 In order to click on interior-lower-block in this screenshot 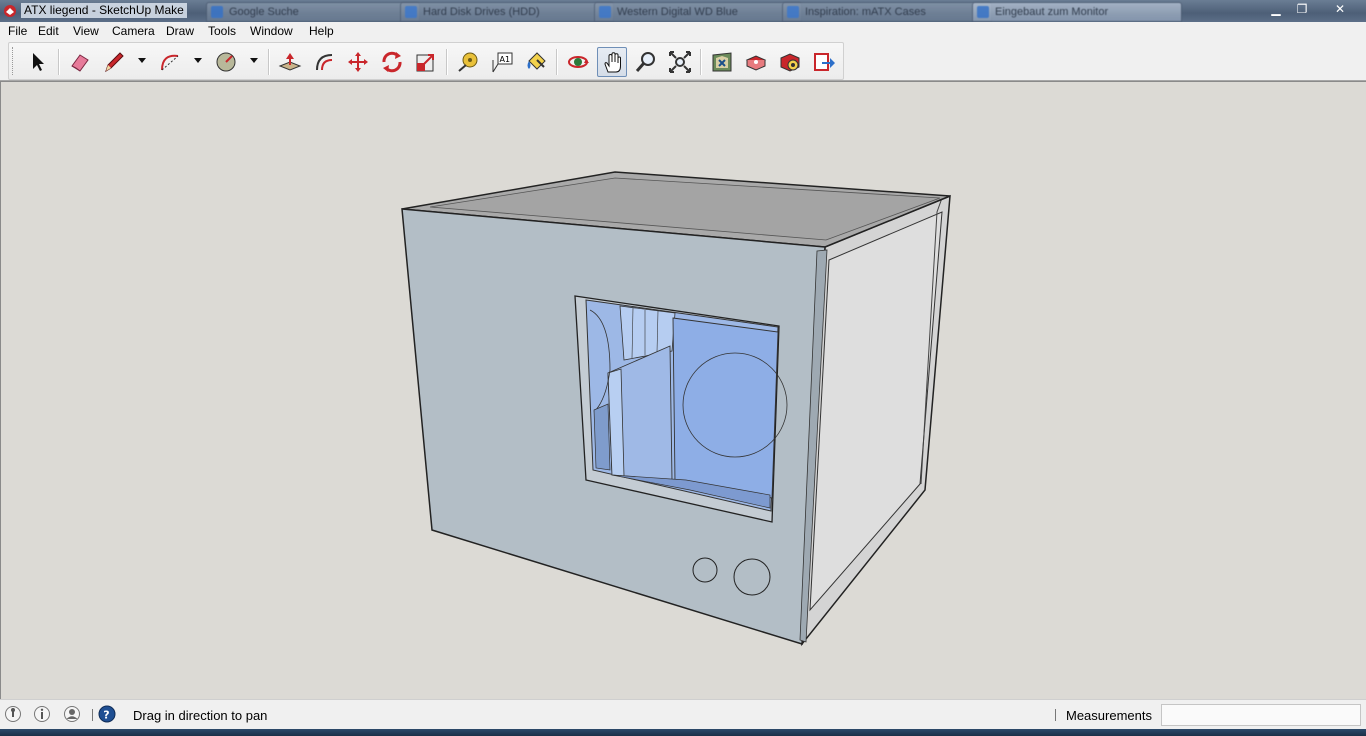, I will do `click(602, 437)`.